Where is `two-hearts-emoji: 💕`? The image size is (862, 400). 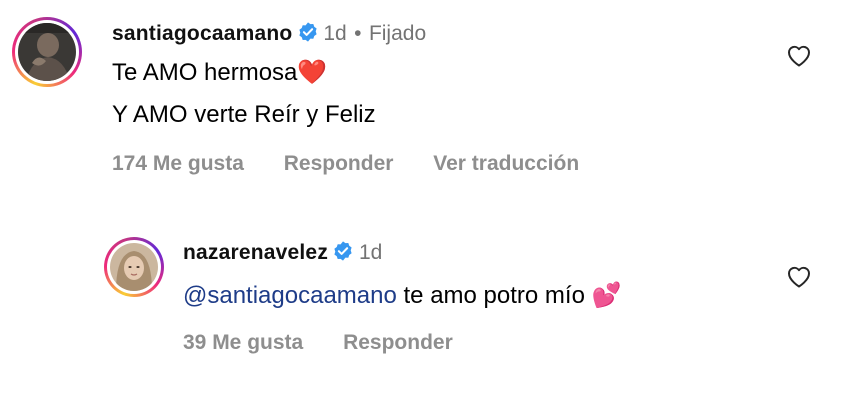 two-hearts-emoji: 💕 is located at coordinates (606, 295).